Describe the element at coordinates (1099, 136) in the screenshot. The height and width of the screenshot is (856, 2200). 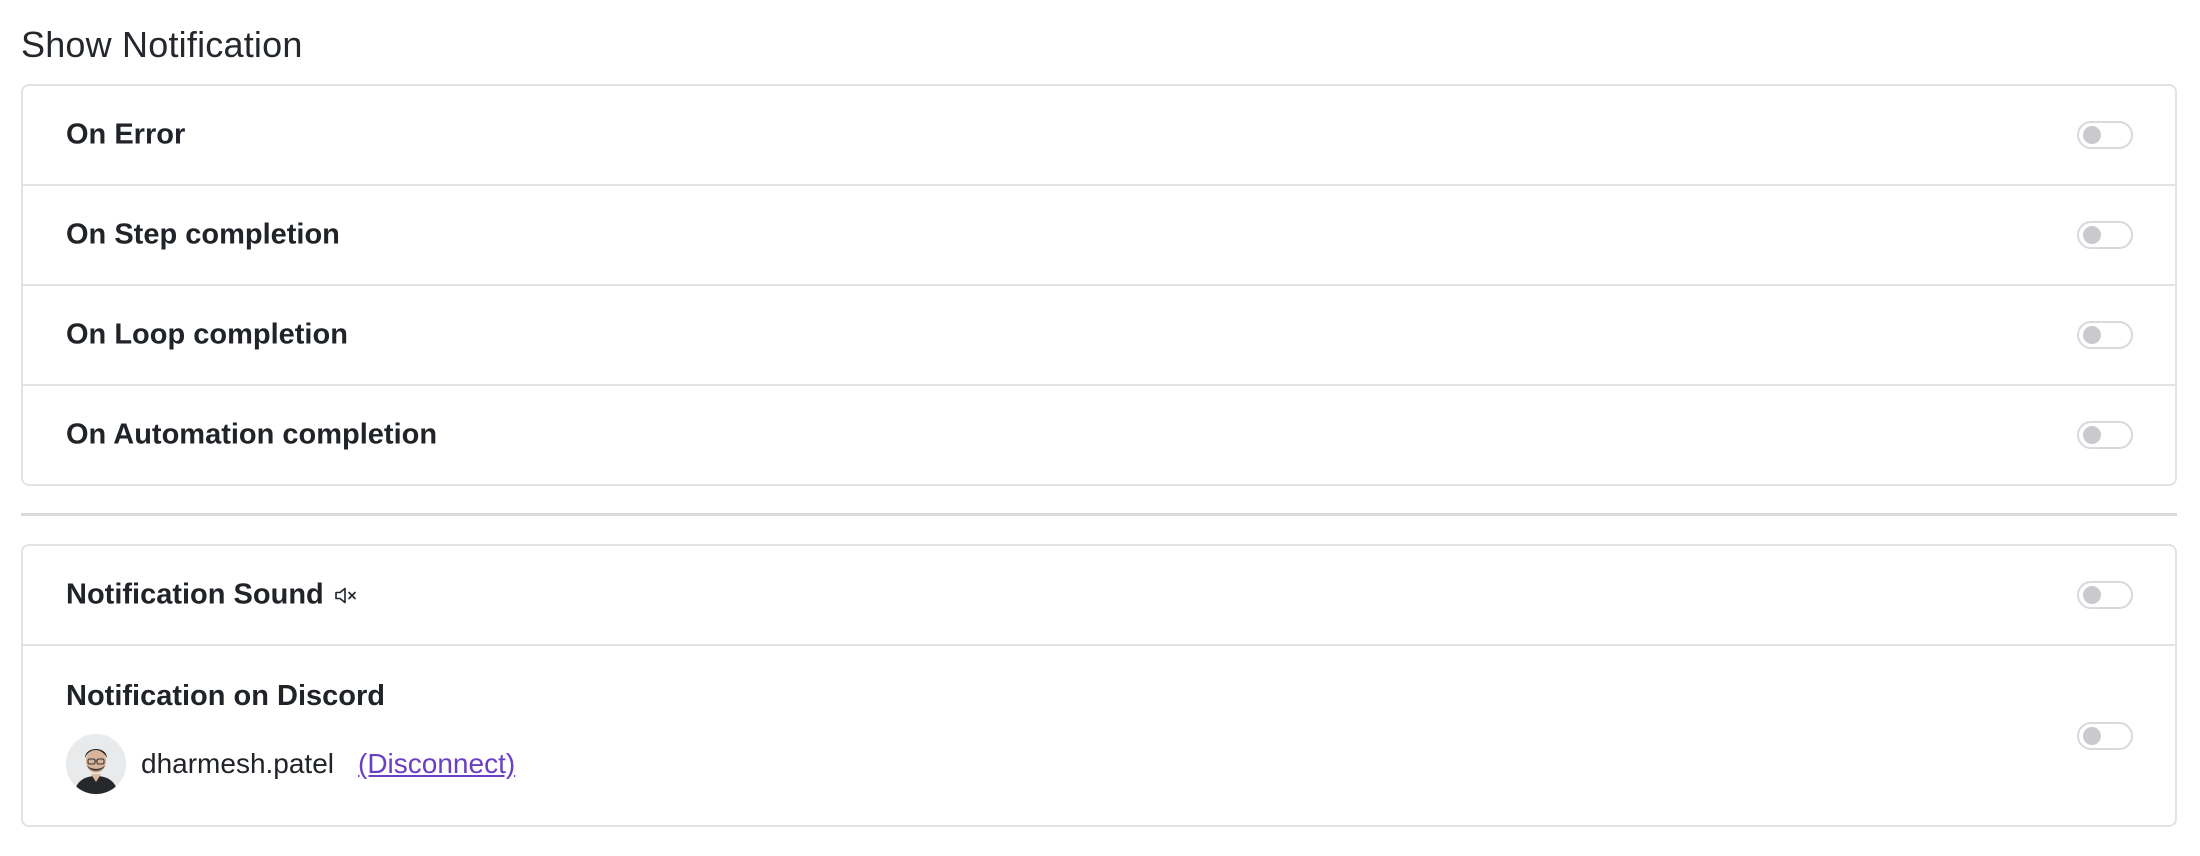
I see `notification-row-on-error: On Error` at that location.